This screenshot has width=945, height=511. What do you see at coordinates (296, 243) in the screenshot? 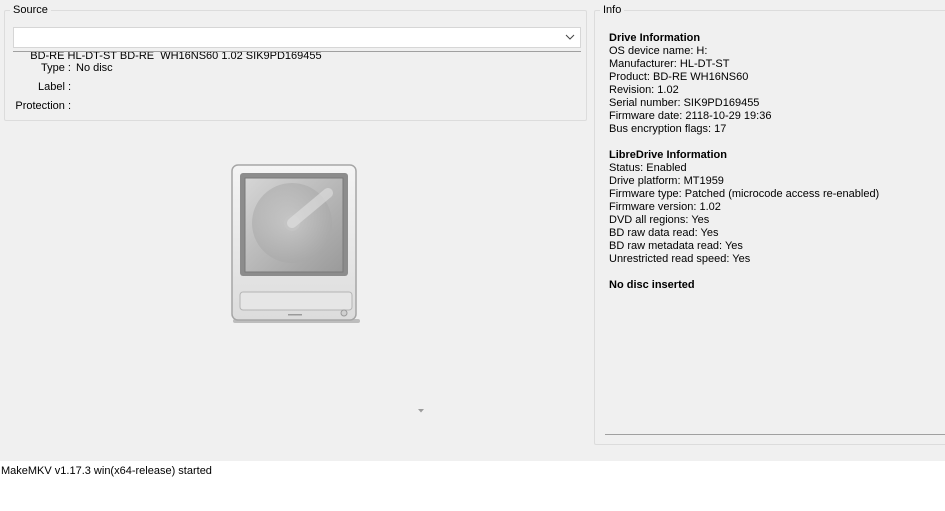
I see `optical-drive-icon` at bounding box center [296, 243].